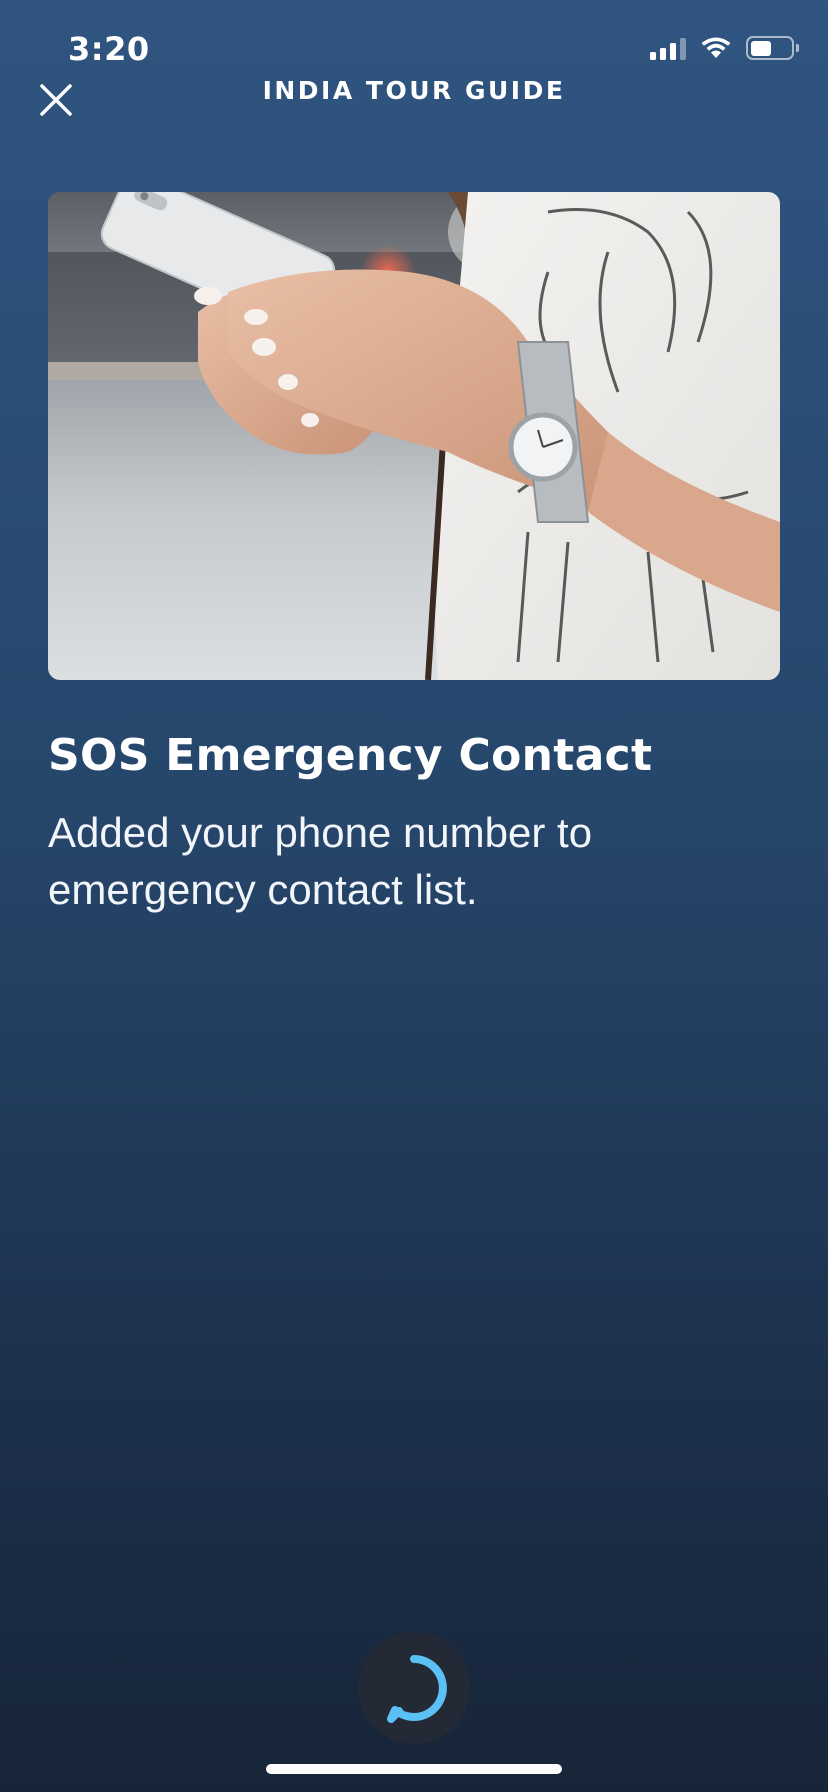 Image resolution: width=828 pixels, height=1792 pixels. Describe the element at coordinates (109, 49) in the screenshot. I see `status-time: 3:20` at that location.